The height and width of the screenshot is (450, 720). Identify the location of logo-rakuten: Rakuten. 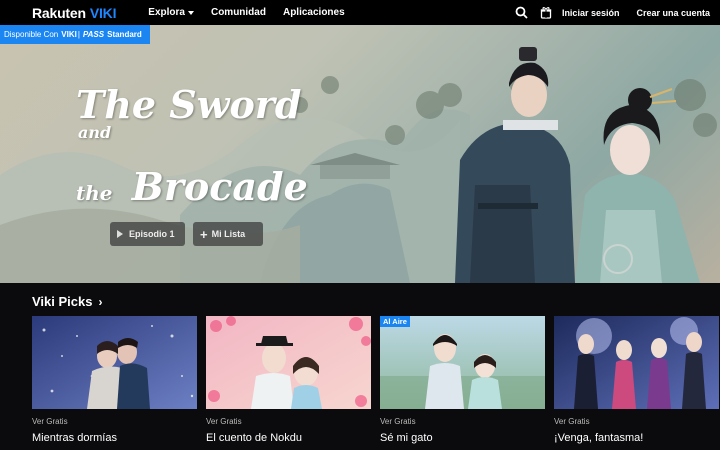
(59, 12).